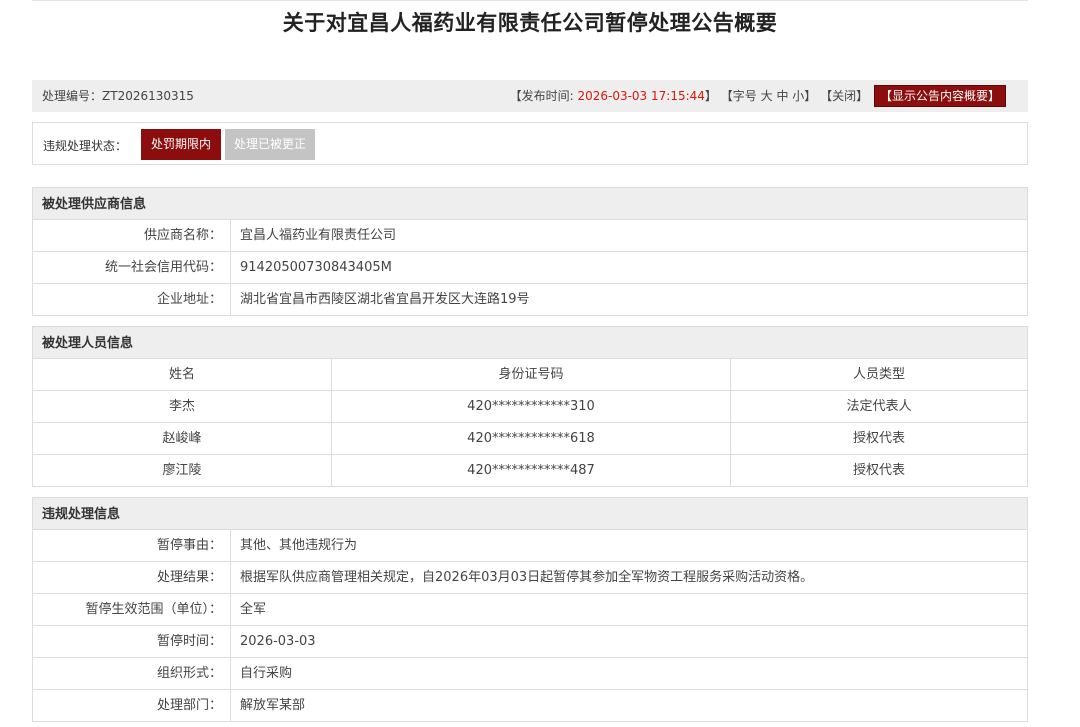 This screenshot has width=1080, height=727. Describe the element at coordinates (270, 144) in the screenshot. I see `status-corrected-button: 处理已被更正` at that location.